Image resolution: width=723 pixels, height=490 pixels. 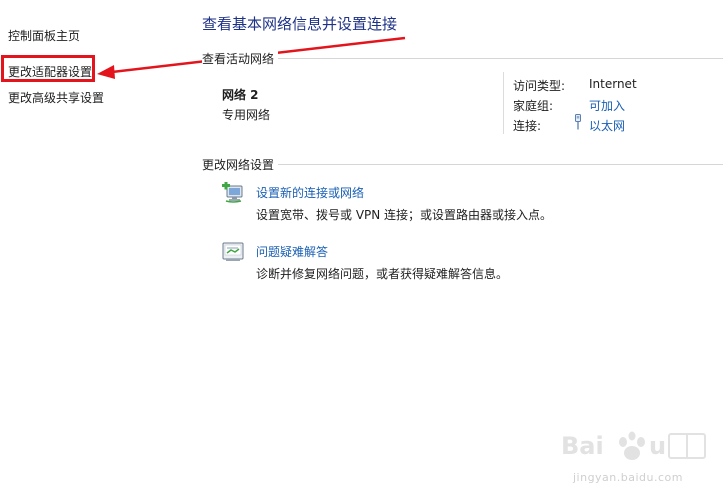 What do you see at coordinates (613, 84) in the screenshot?
I see `access-type-value: Internet` at bounding box center [613, 84].